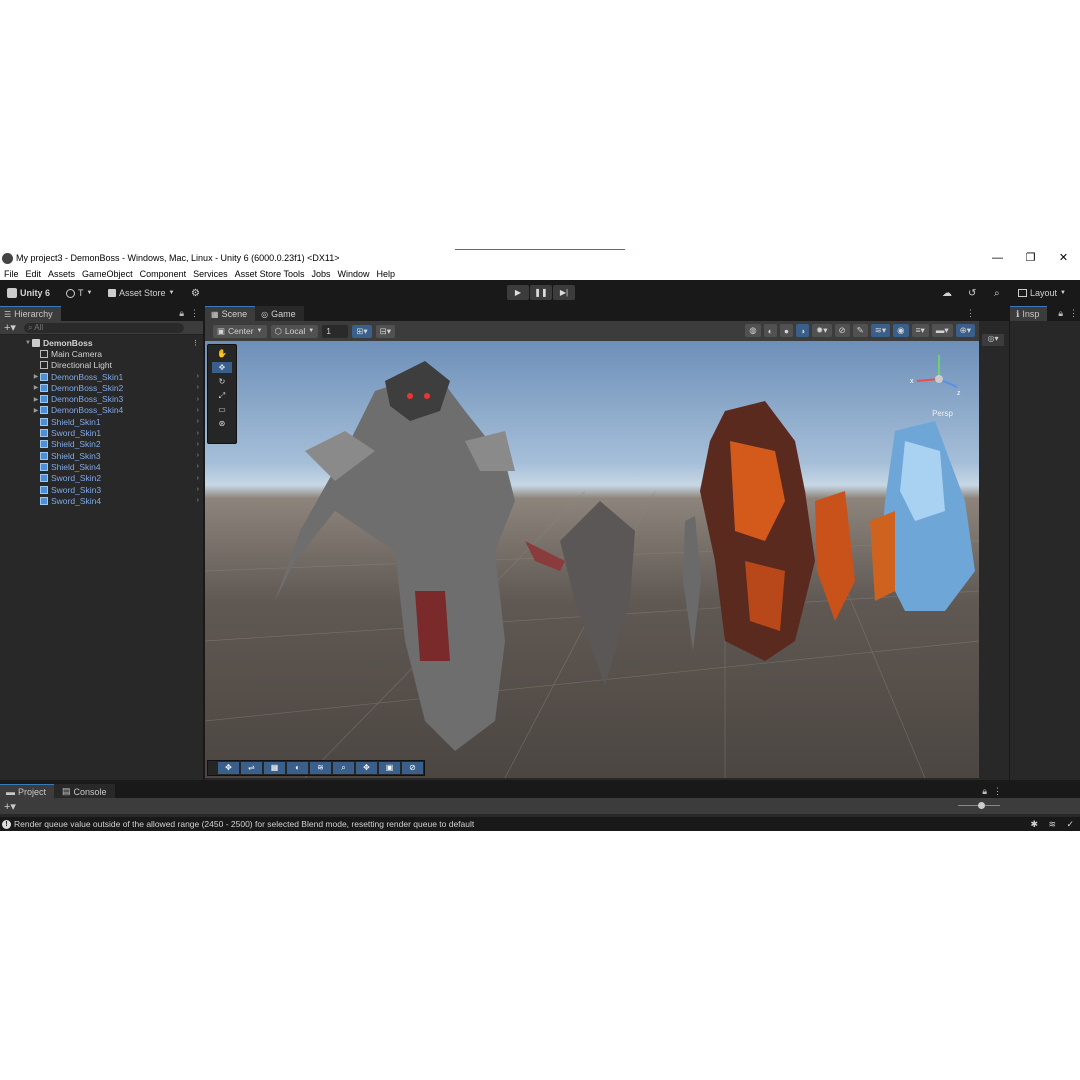 Image resolution: width=1080 pixels, height=1080 pixels. I want to click on overlay-menu-button: ◎▾, so click(993, 340).